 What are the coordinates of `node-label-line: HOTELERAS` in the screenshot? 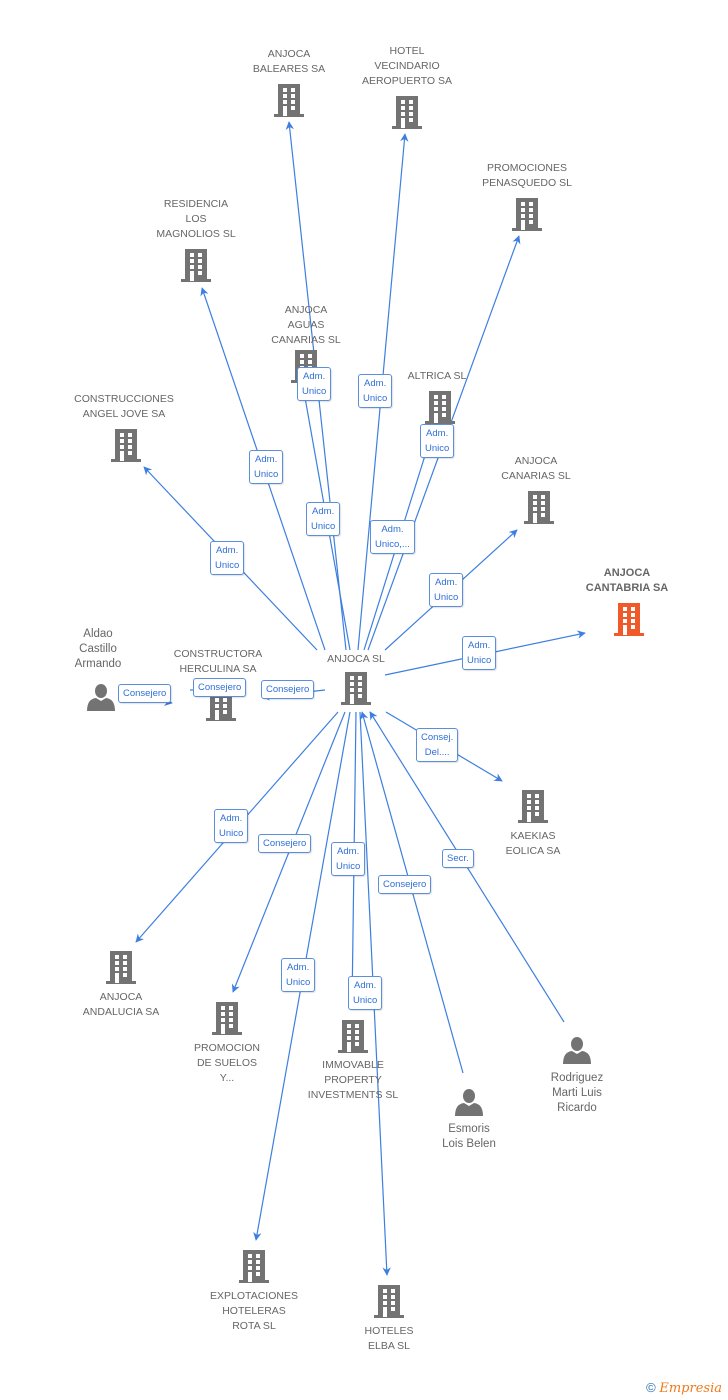 It's located at (254, 1311).